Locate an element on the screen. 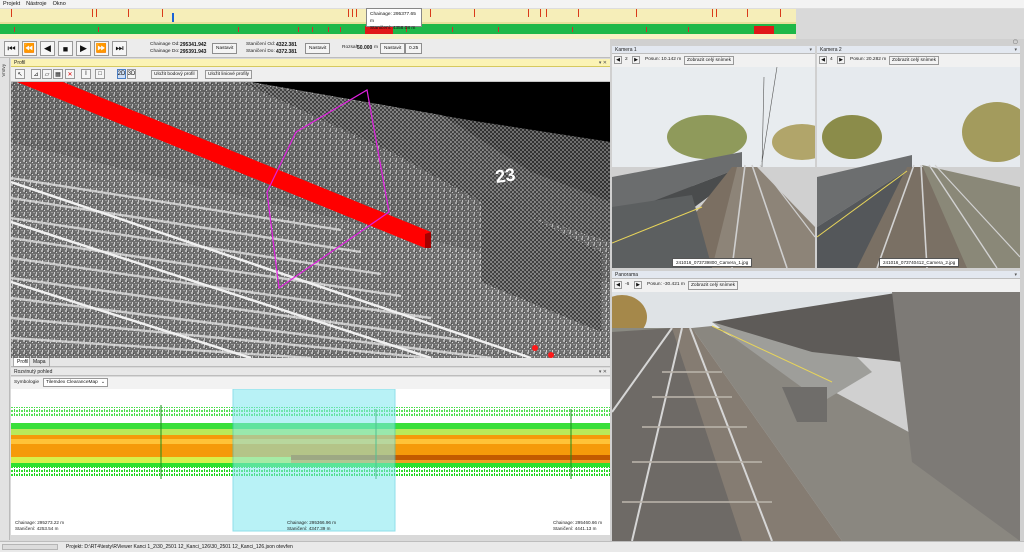 Image resolution: width=1024 pixels, height=552 pixels. set-station-button: Nastavit is located at coordinates (318, 48).